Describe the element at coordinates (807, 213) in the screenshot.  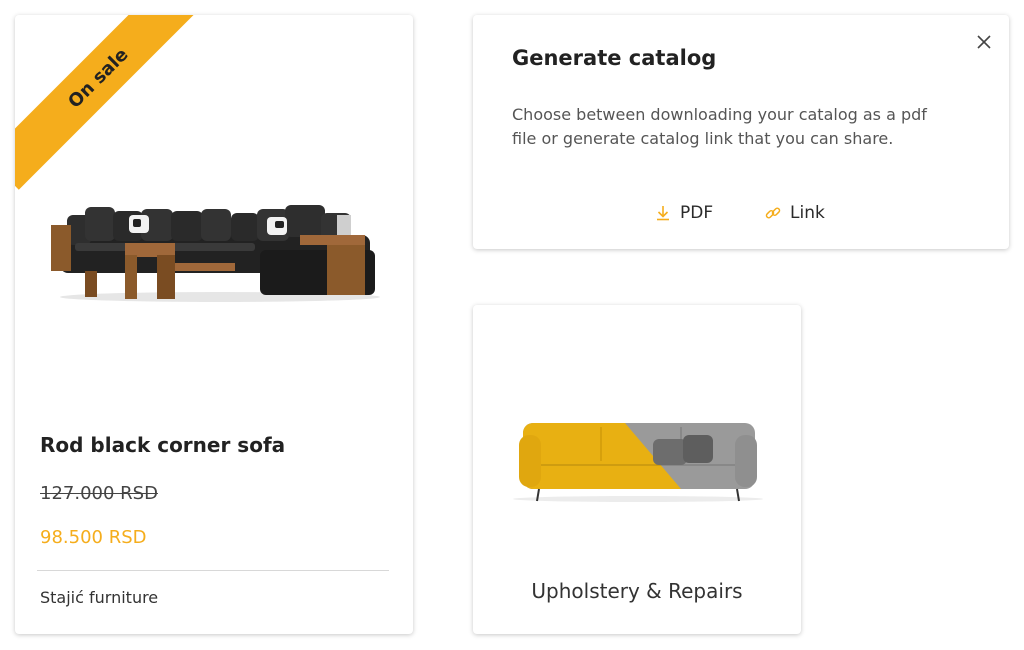
I see `link-button-label: Link` at that location.